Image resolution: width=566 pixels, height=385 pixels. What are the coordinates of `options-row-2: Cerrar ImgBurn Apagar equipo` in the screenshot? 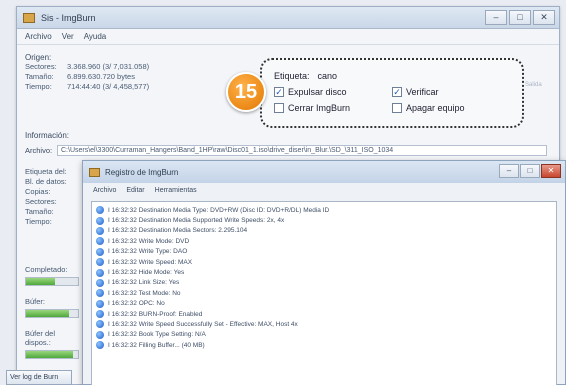 It's located at (392, 108).